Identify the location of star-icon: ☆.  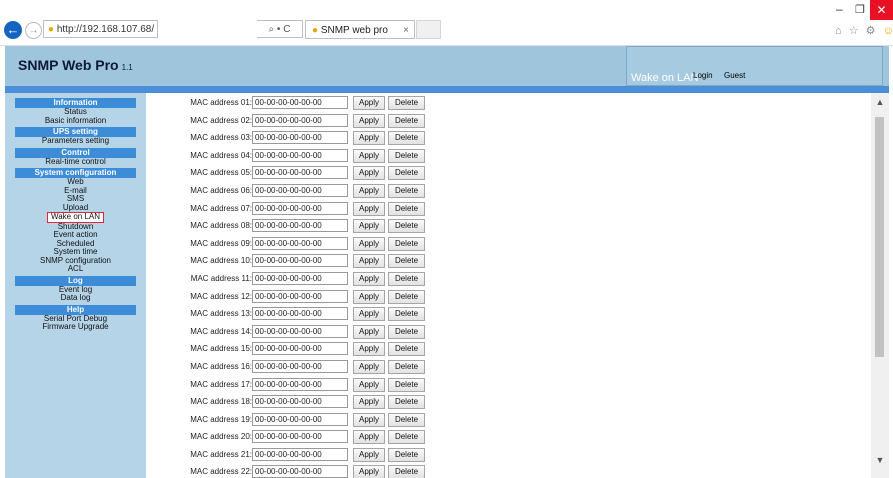
(855, 31).